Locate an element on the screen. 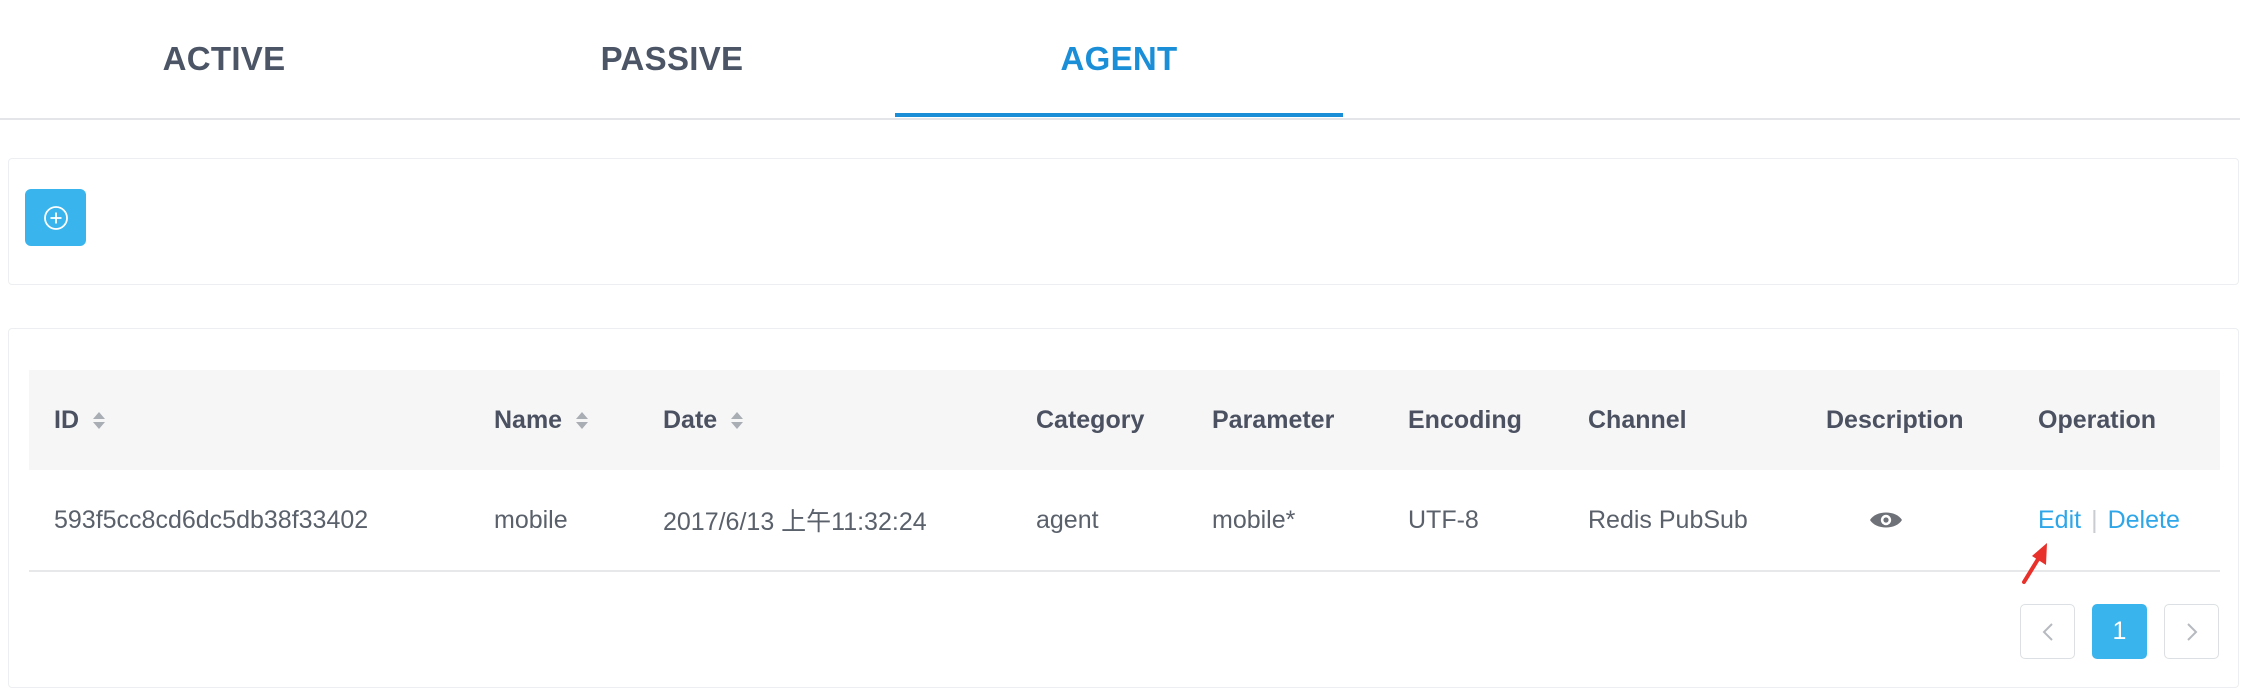 The height and width of the screenshot is (688, 2246). plus-circle-icon is located at coordinates (55, 217).